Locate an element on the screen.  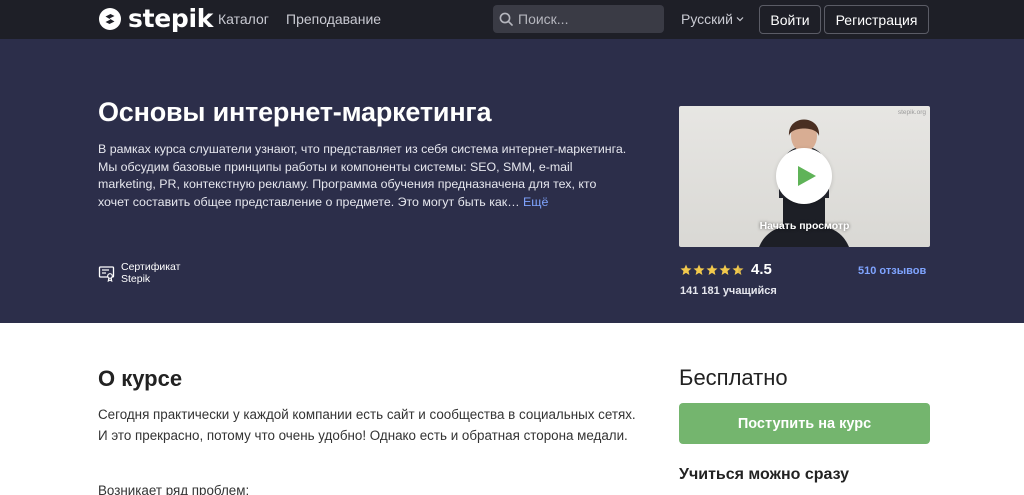
about-paragraph-2: Возникает ряд проблем: is located at coordinates (174, 489).